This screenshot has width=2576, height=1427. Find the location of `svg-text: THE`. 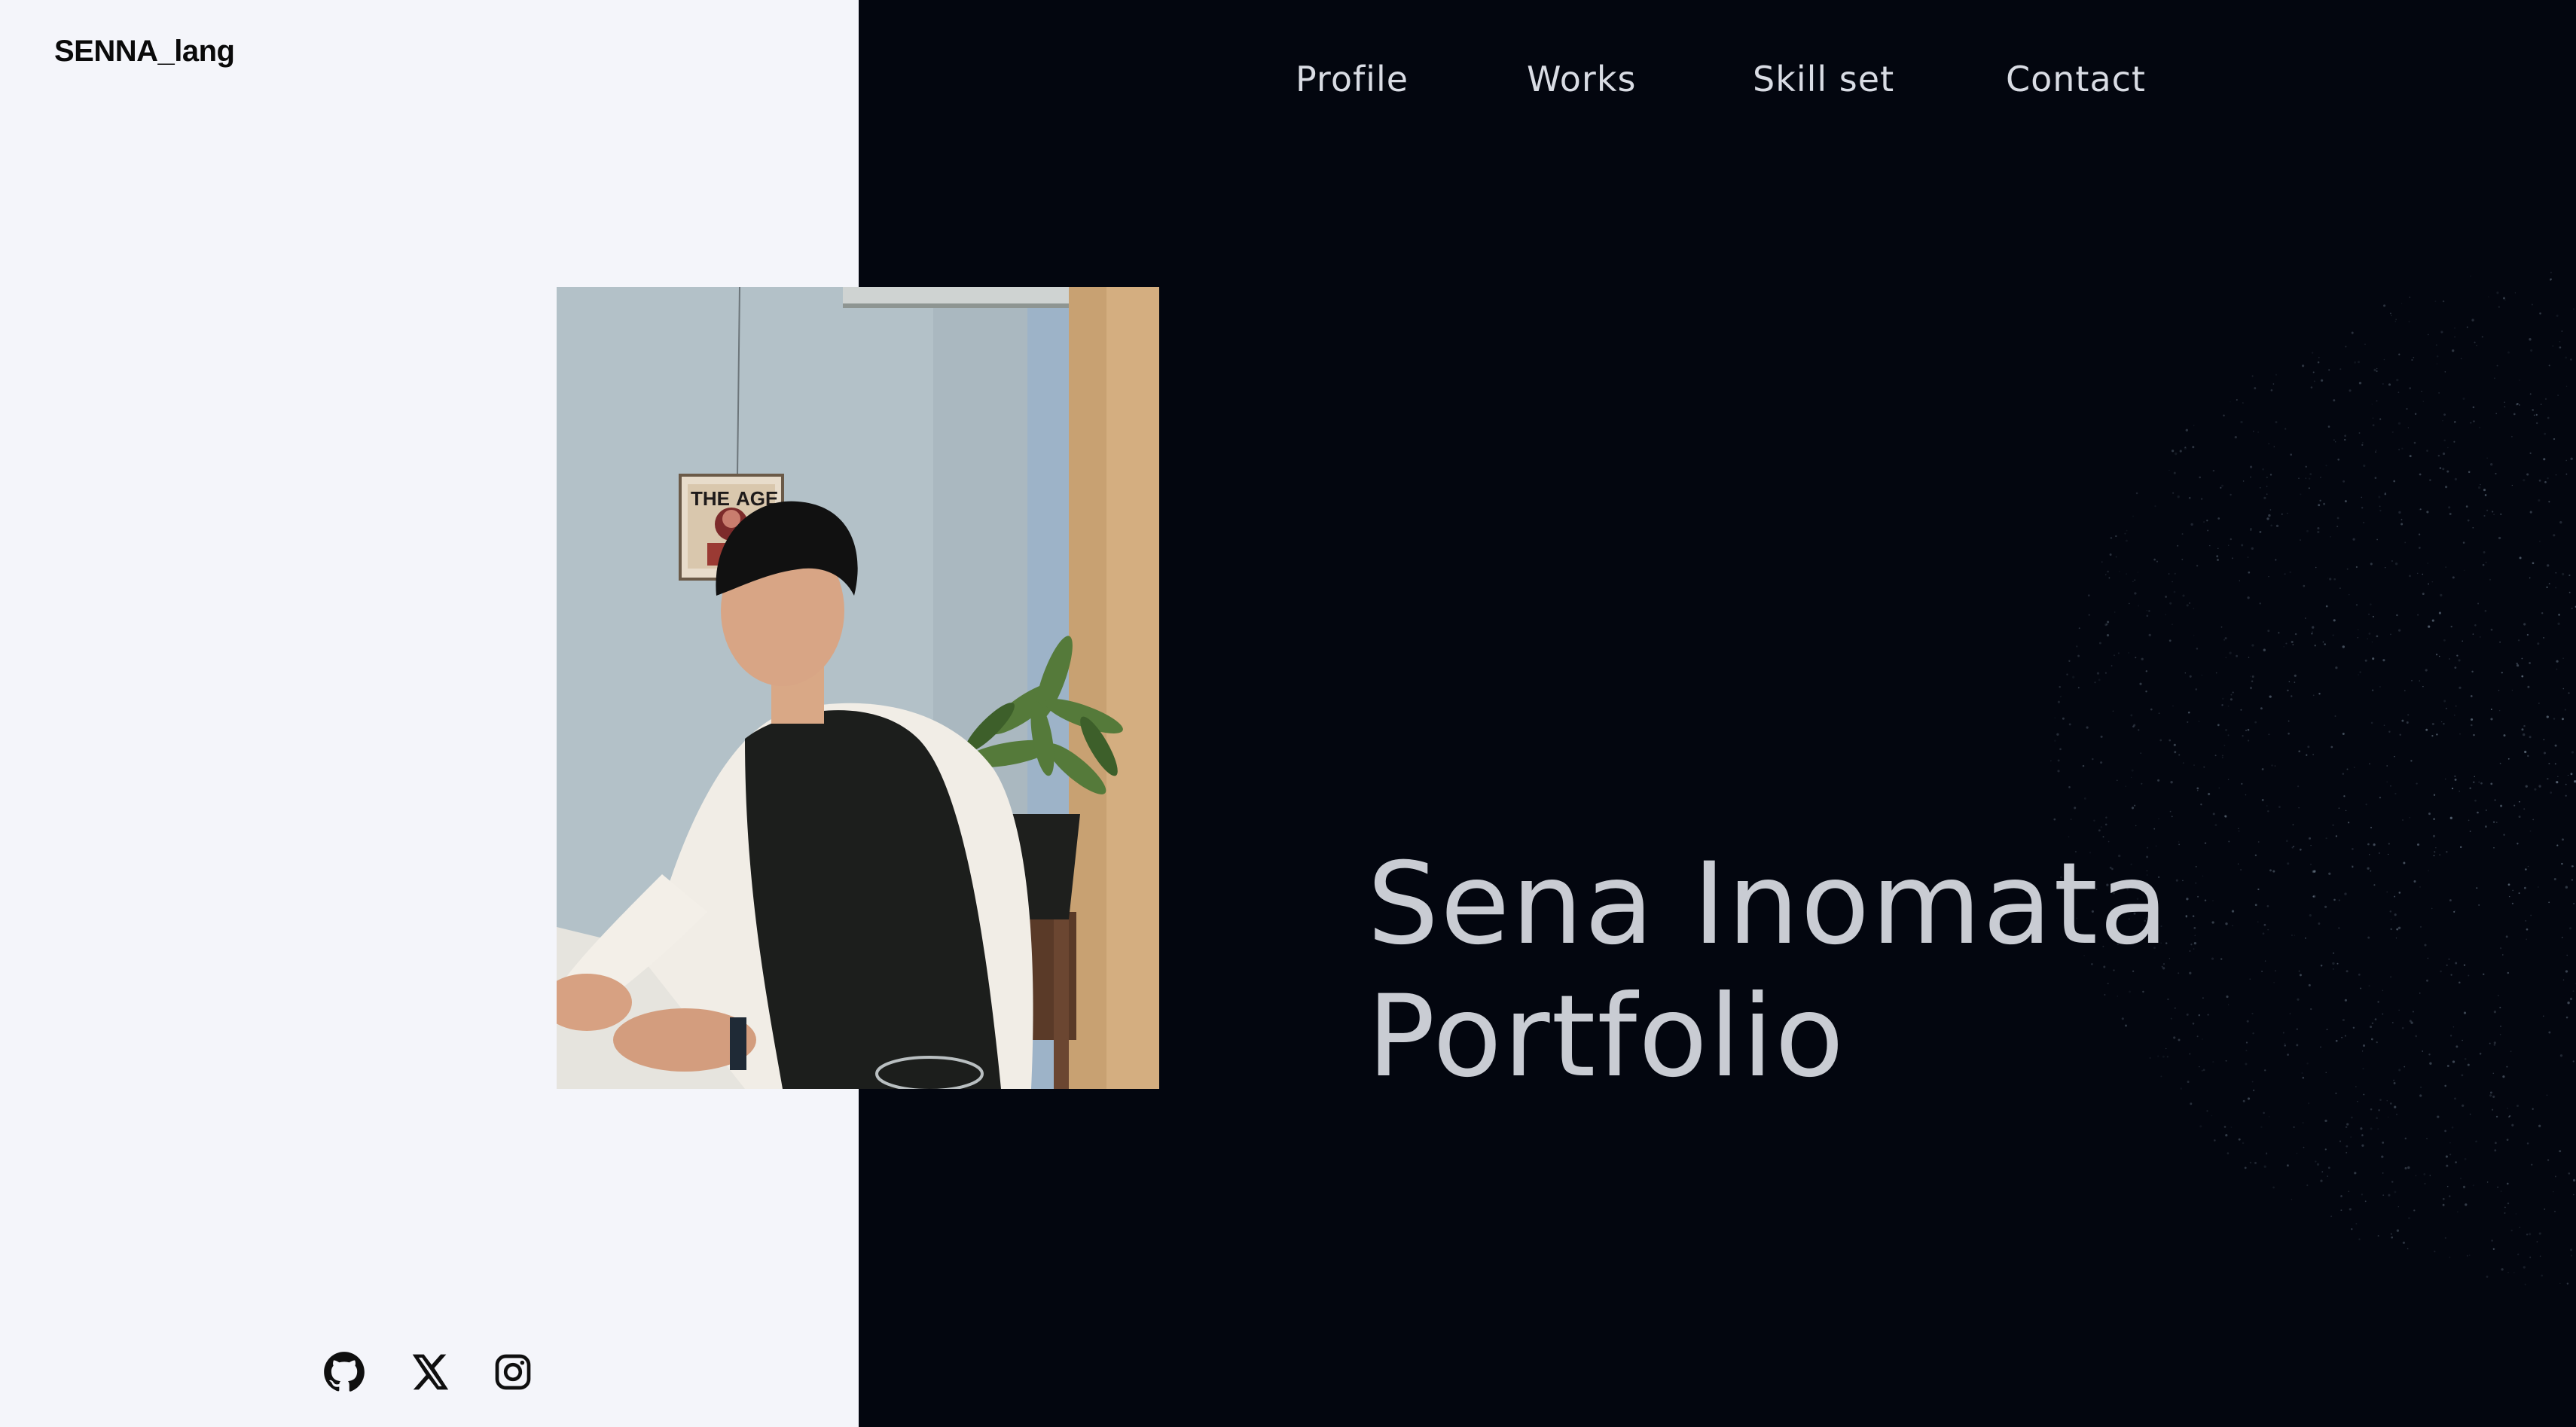

svg-text: THE is located at coordinates (711, 499).